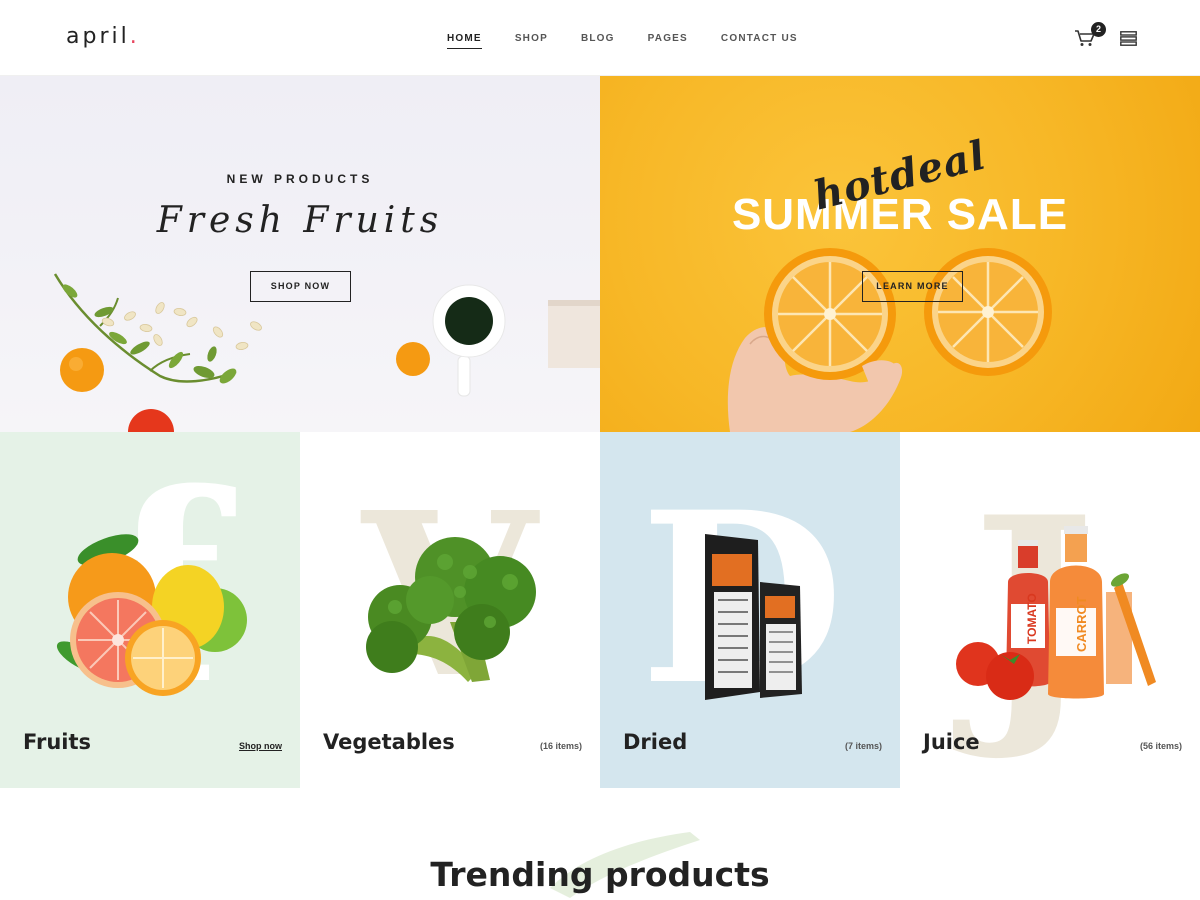 The width and height of the screenshot is (1200, 900). I want to click on nav-pages: PAGES, so click(668, 38).